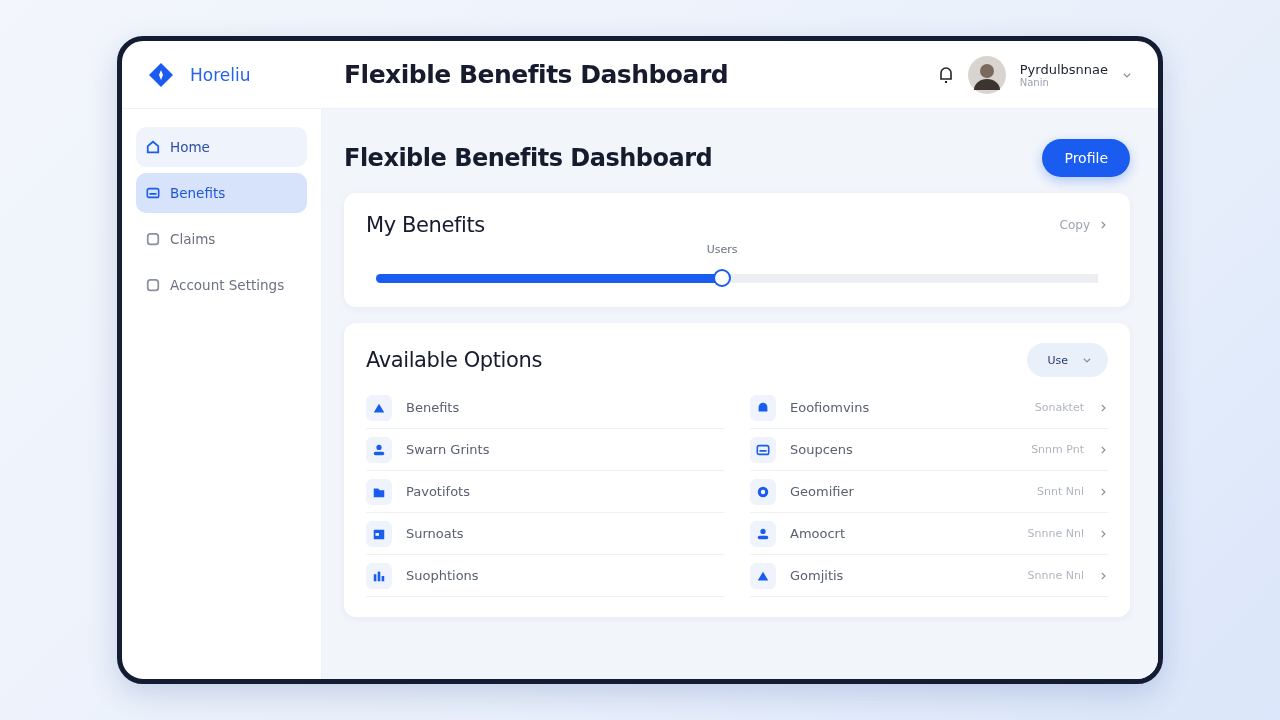  What do you see at coordinates (1034, 82) in the screenshot?
I see `user-role: Nanin` at bounding box center [1034, 82].